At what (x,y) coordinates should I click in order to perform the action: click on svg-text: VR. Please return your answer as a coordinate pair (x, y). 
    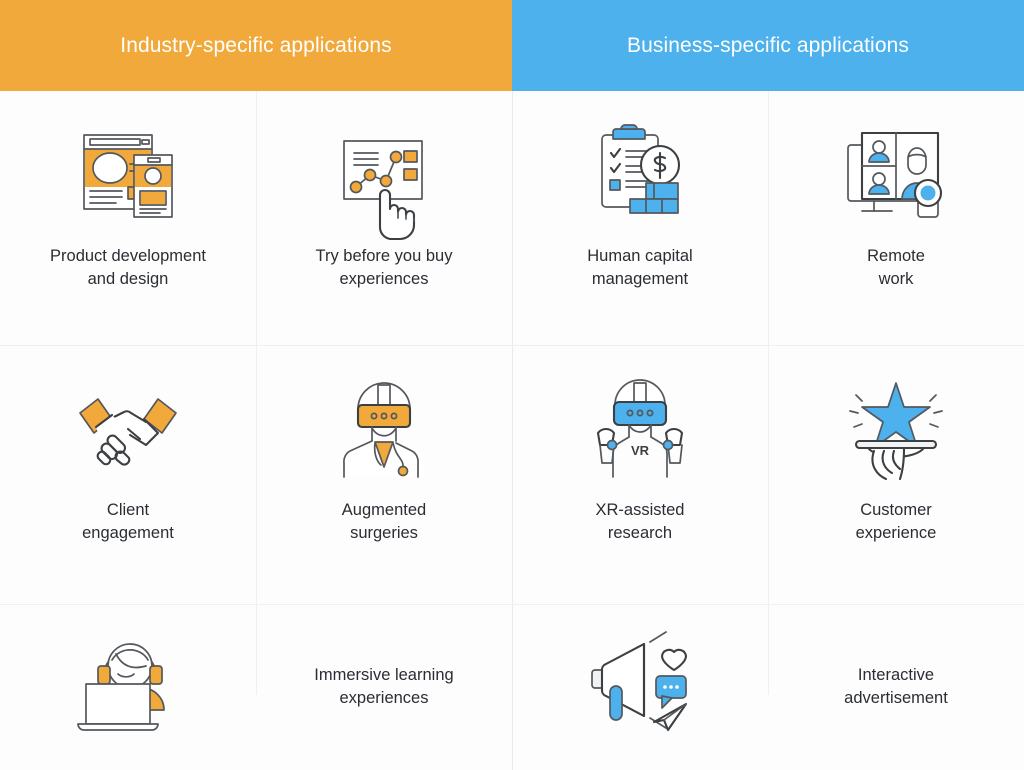
    Looking at the image, I should click on (640, 450).